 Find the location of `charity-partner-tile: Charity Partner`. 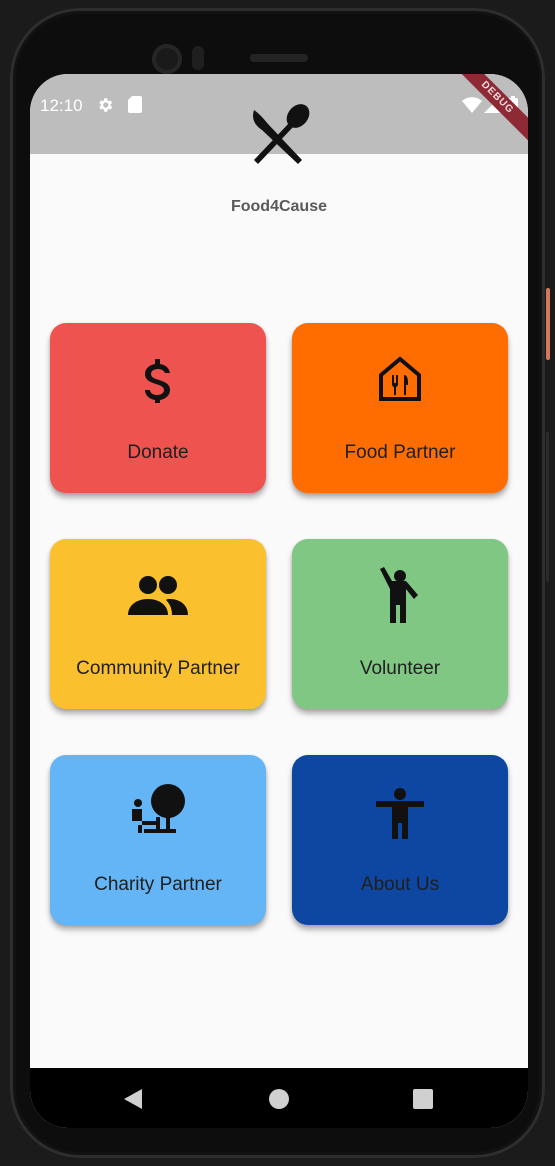

charity-partner-tile: Charity Partner is located at coordinates (158, 840).